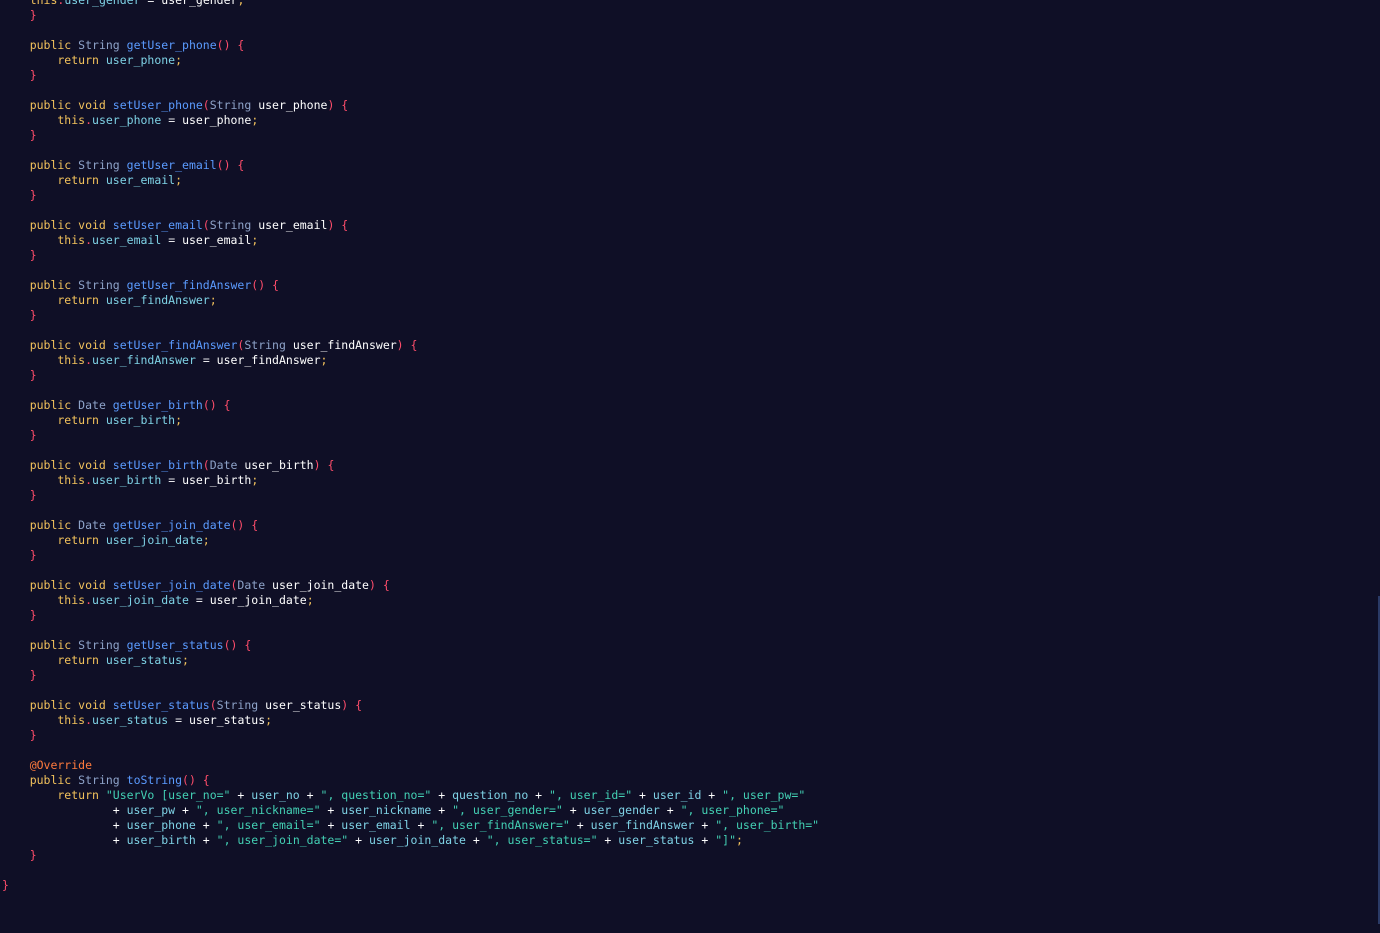 The width and height of the screenshot is (1380, 933). Describe the element at coordinates (157, 405) in the screenshot. I see `code-token: getUser_birth` at that location.